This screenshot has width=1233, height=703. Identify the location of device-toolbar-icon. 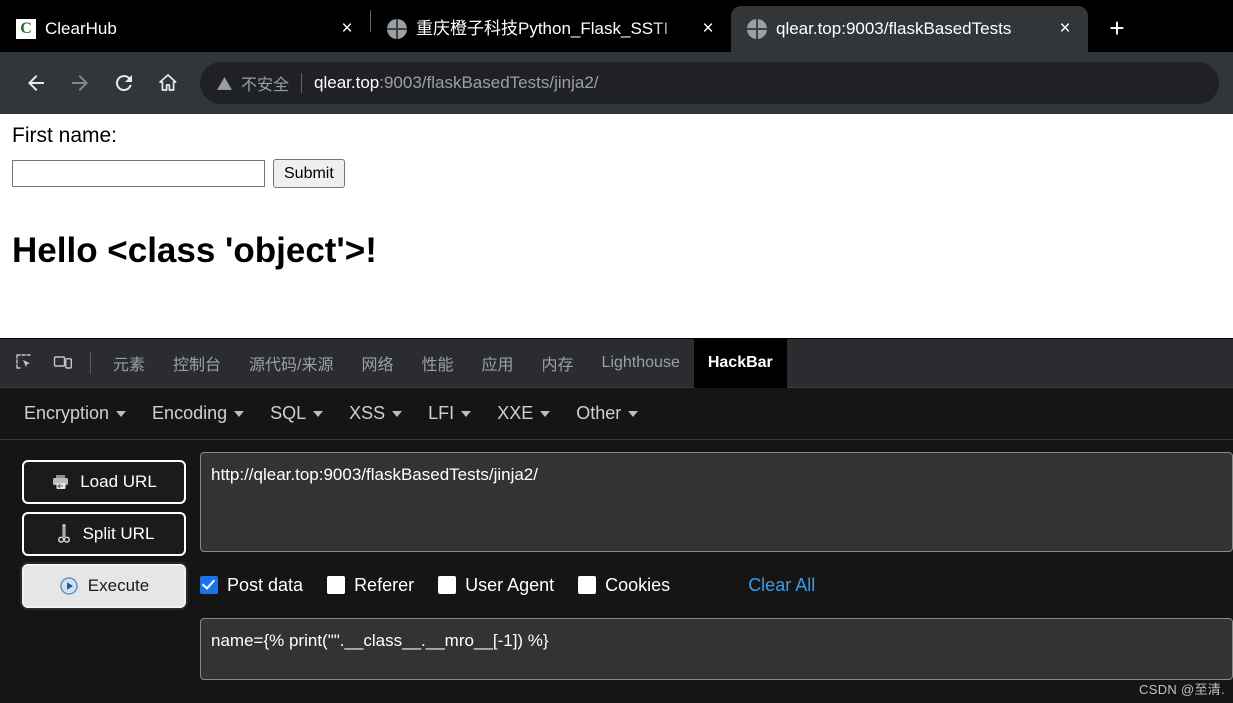
(63, 363).